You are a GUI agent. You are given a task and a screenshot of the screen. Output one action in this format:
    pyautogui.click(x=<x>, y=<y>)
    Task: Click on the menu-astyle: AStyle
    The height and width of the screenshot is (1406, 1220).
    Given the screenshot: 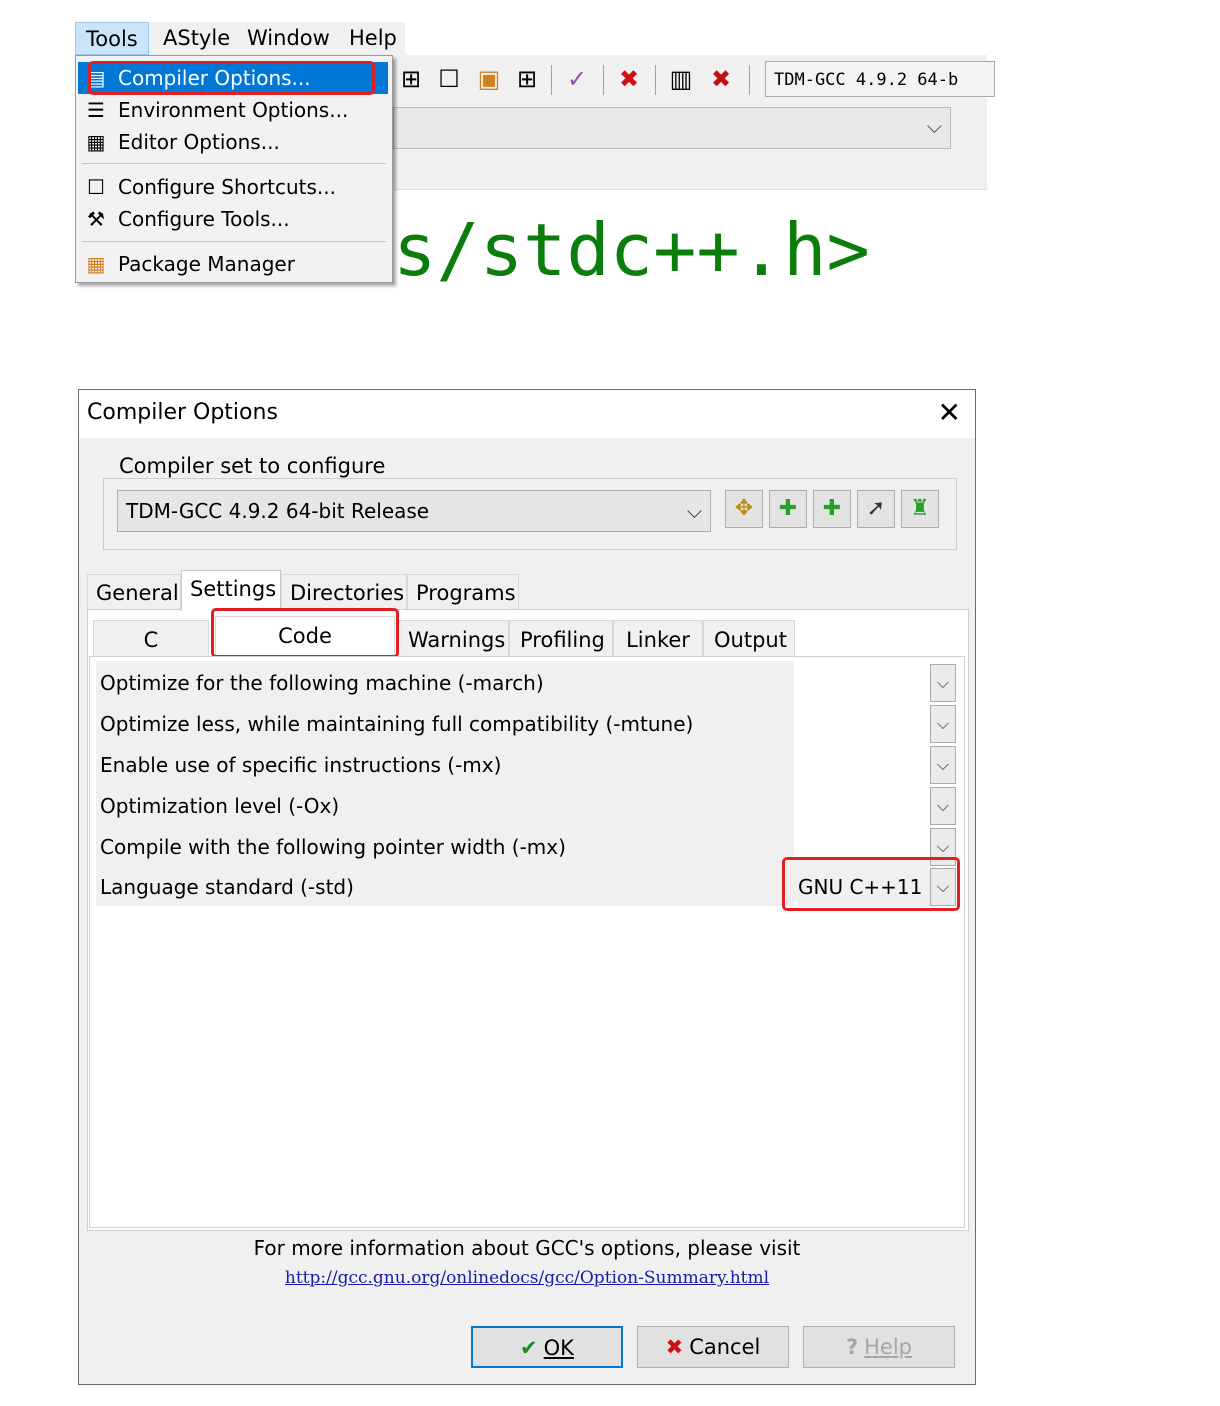 What is the action you would take?
    pyautogui.click(x=196, y=38)
    